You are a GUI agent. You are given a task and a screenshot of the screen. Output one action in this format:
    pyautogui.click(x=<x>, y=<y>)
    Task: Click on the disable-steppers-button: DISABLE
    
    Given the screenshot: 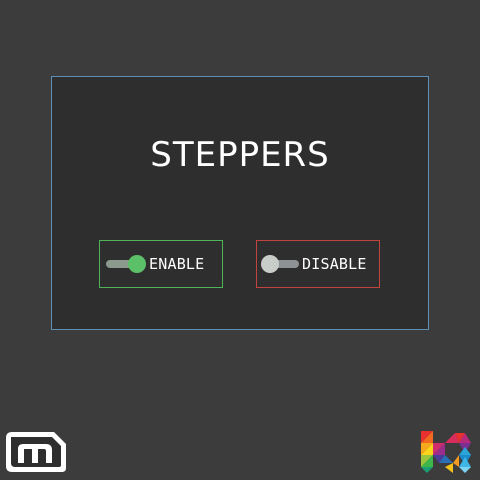 What is the action you would take?
    pyautogui.click(x=318, y=264)
    